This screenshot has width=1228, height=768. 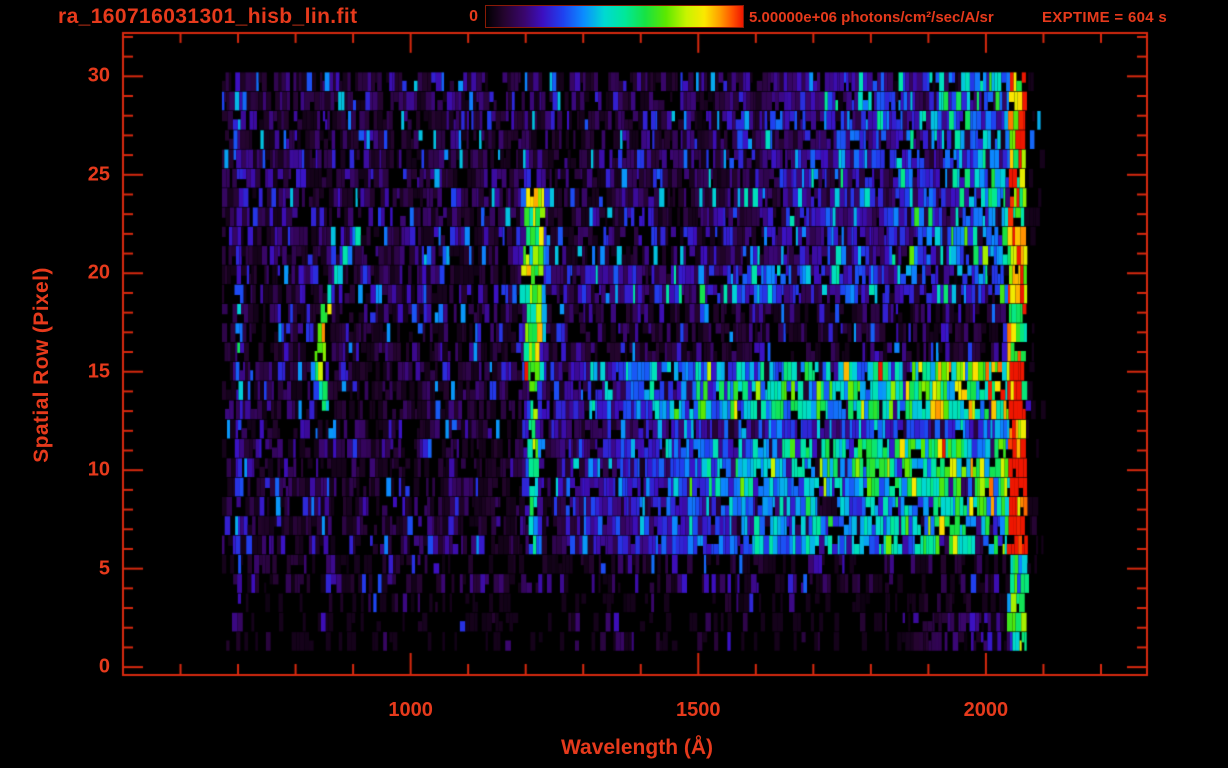 What do you see at coordinates (98, 75) in the screenshot?
I see `y-tick-label: 30` at bounding box center [98, 75].